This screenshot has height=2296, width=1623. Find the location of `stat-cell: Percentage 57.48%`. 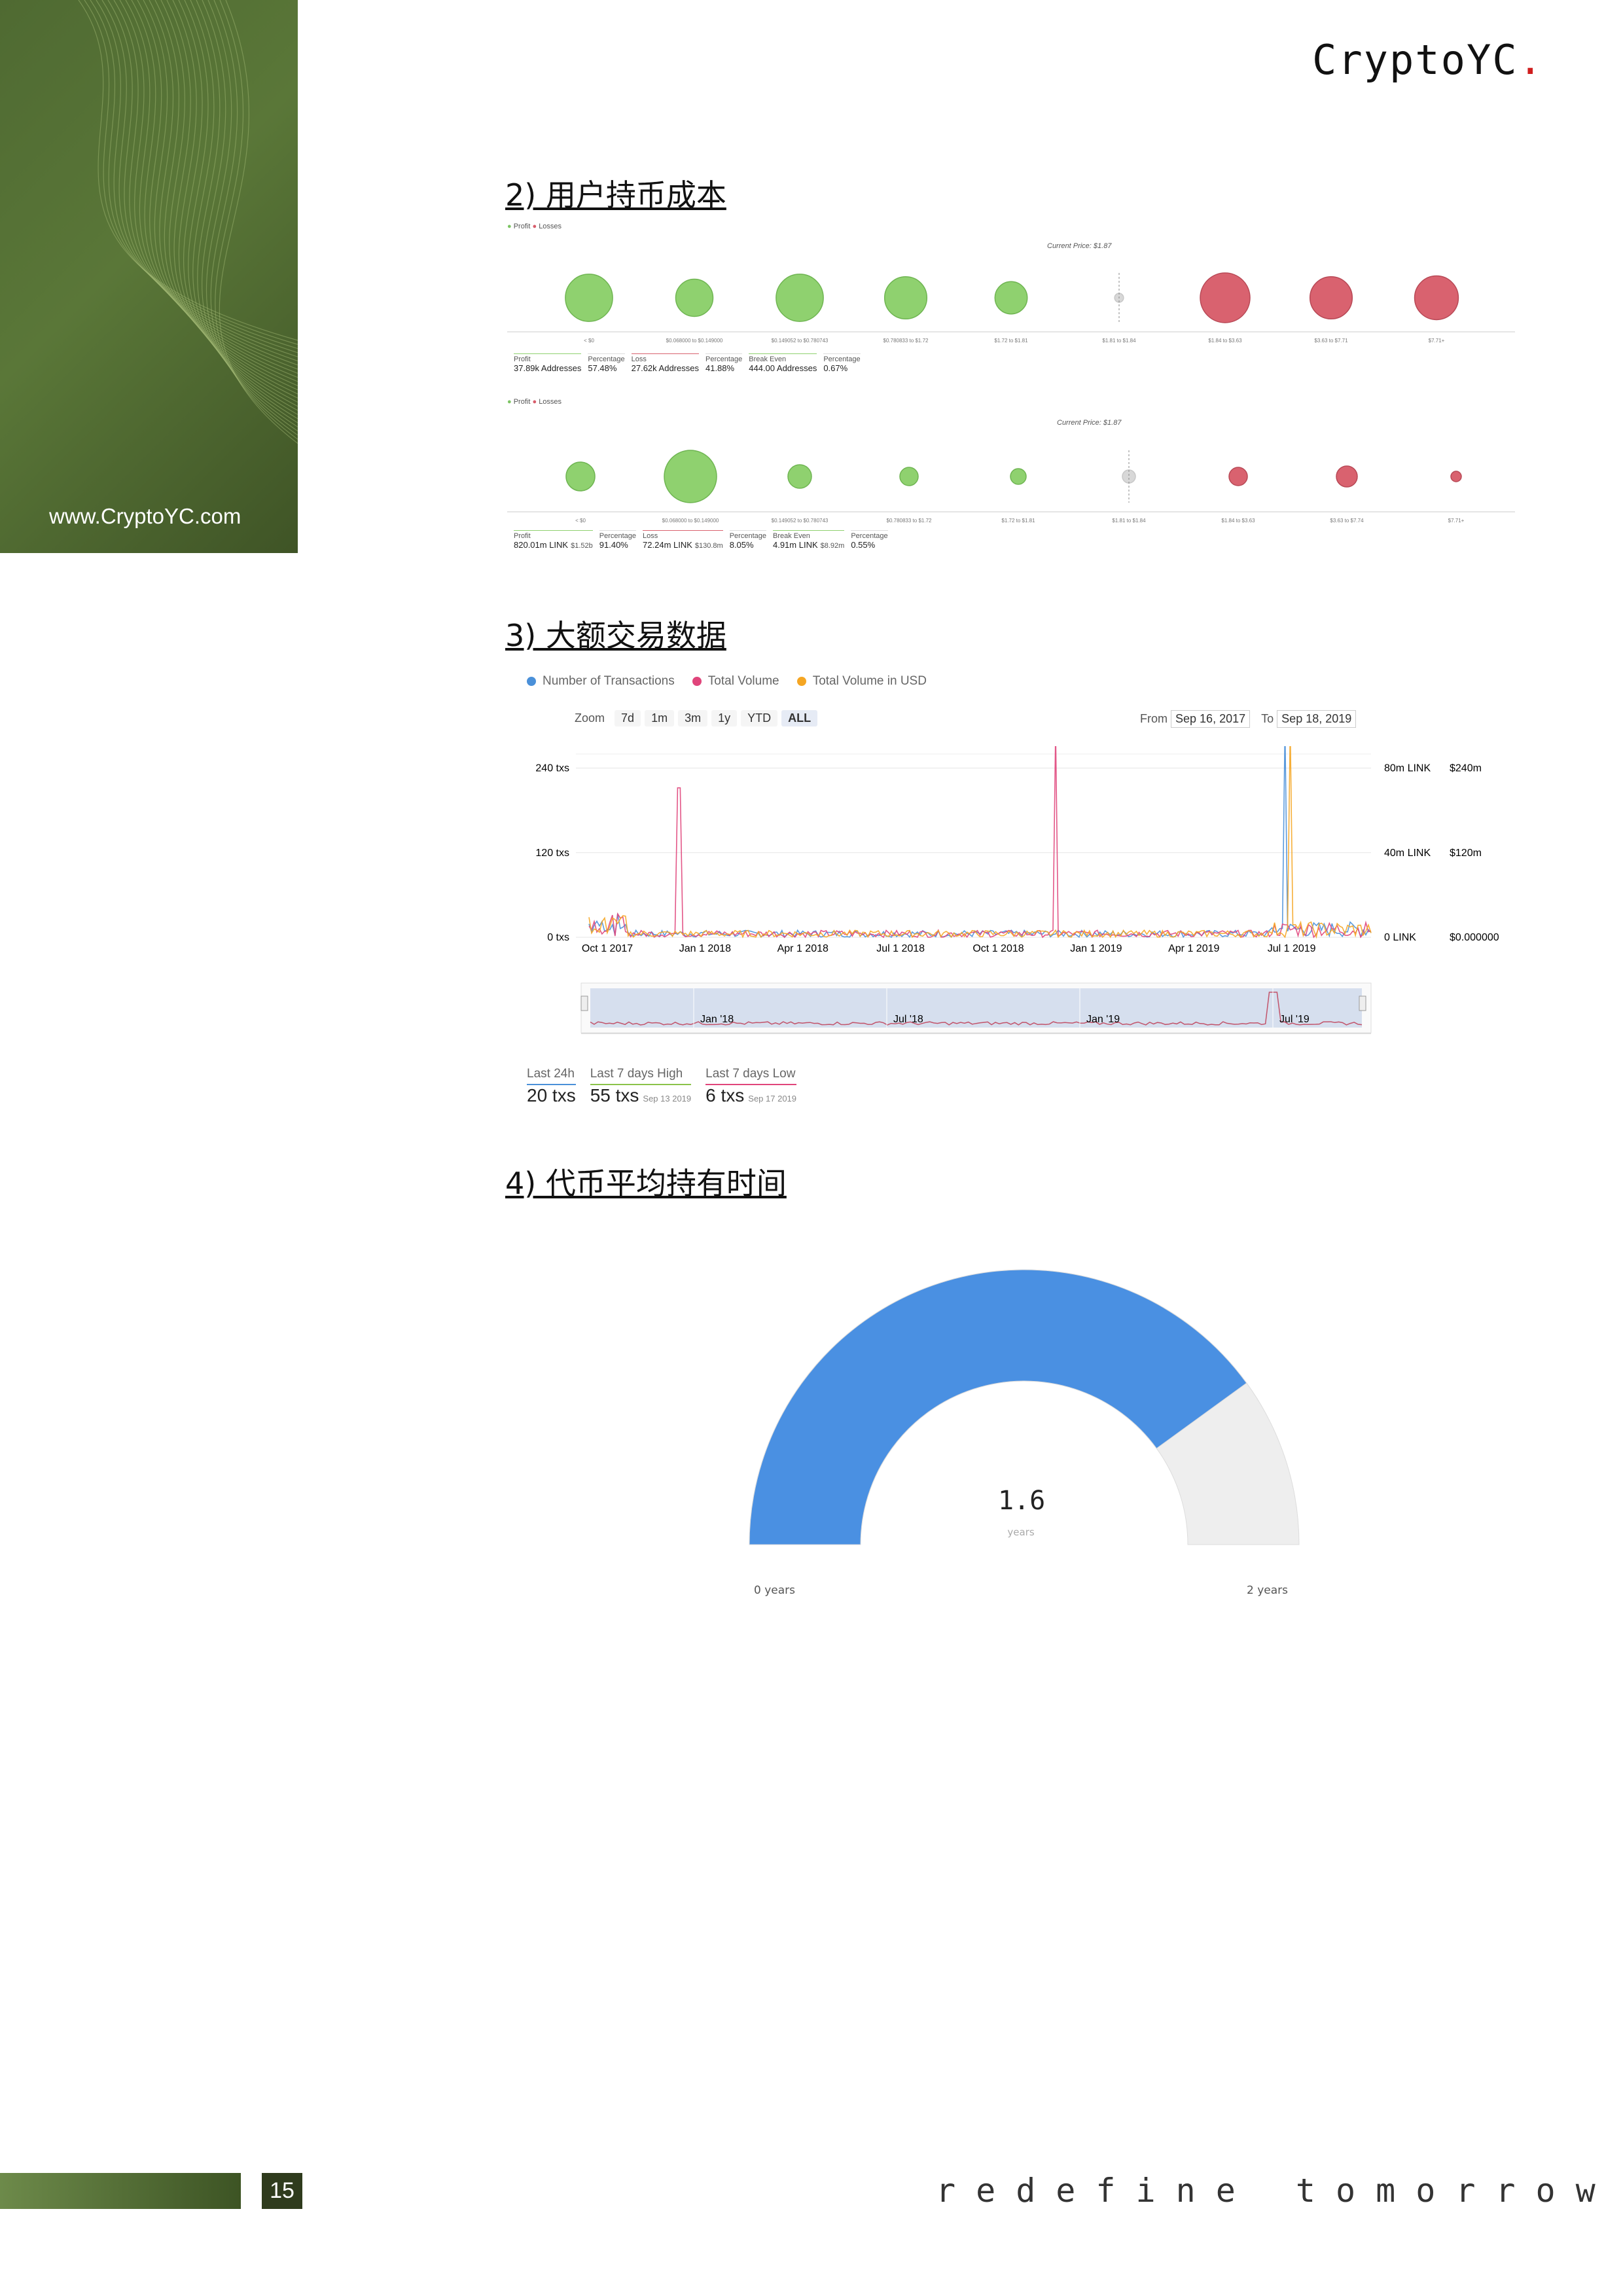

stat-cell: Percentage 57.48% is located at coordinates (607, 363).